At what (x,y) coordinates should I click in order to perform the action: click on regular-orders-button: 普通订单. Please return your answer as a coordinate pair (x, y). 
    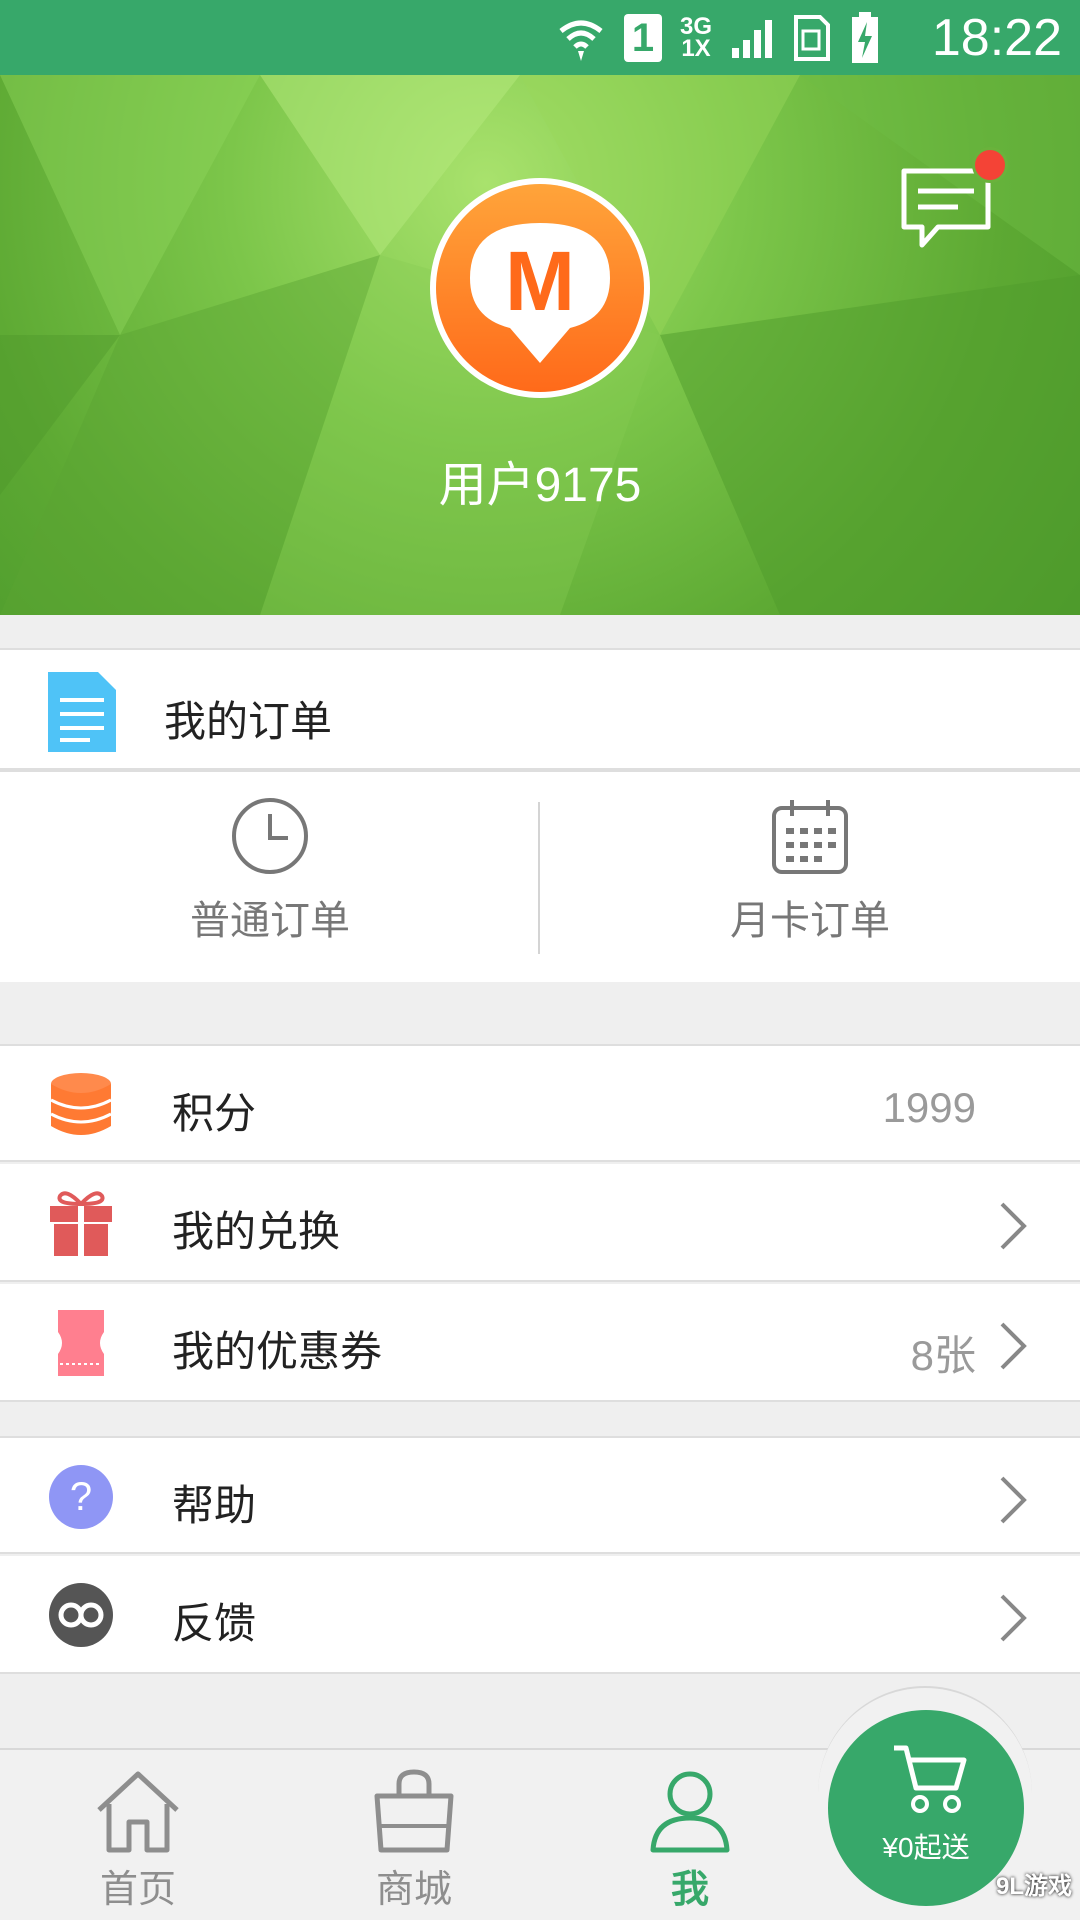
    Looking at the image, I should click on (270, 878).